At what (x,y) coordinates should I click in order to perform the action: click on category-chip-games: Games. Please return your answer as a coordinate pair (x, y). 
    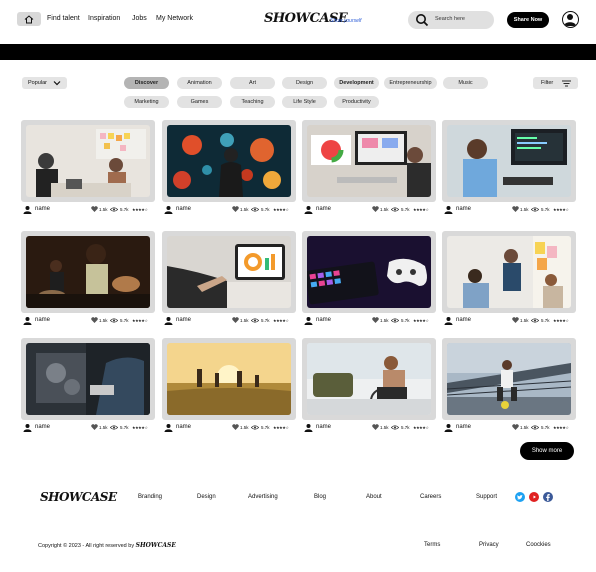
    Looking at the image, I should click on (199, 102).